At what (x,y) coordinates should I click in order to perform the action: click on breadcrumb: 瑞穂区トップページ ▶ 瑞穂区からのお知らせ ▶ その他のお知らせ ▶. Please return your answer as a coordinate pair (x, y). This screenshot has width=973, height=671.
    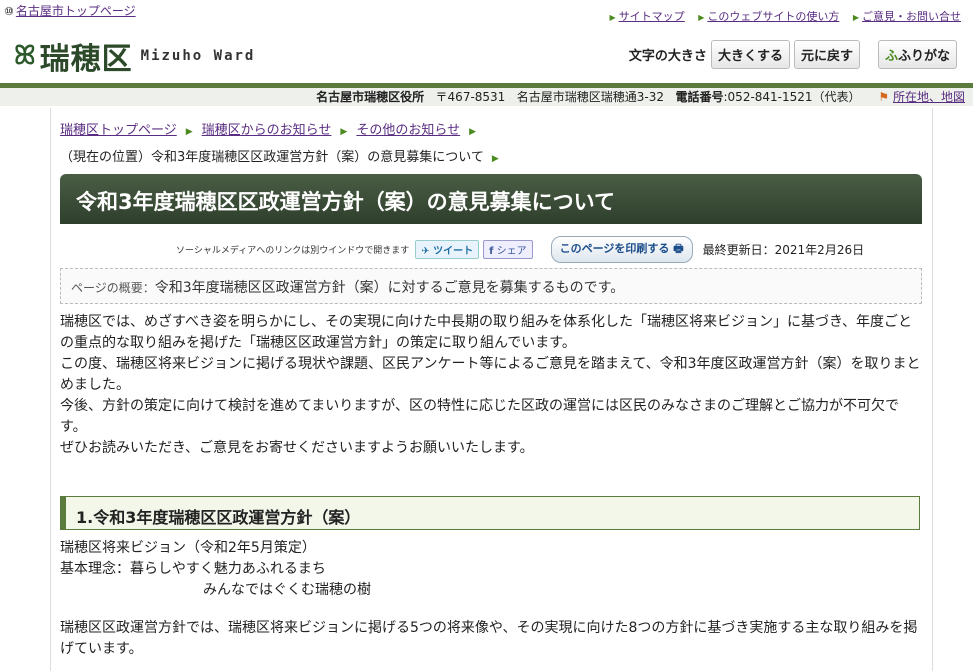
    Looking at the image, I should click on (272, 128).